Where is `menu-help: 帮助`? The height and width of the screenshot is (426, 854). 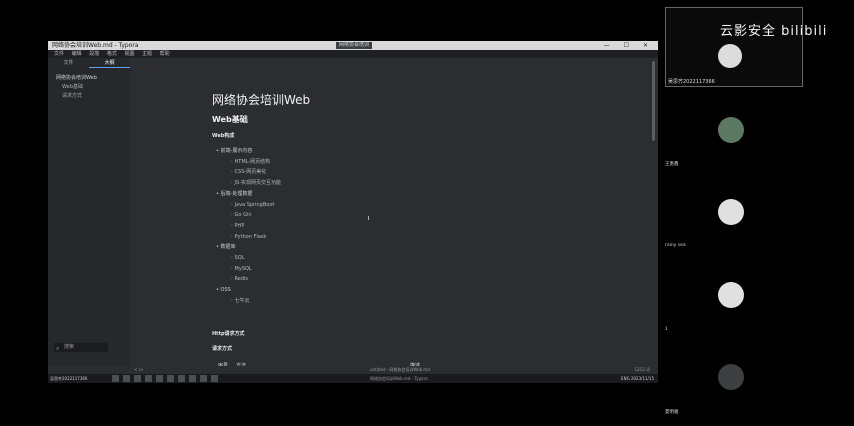
menu-help: 帮助 is located at coordinates (165, 54).